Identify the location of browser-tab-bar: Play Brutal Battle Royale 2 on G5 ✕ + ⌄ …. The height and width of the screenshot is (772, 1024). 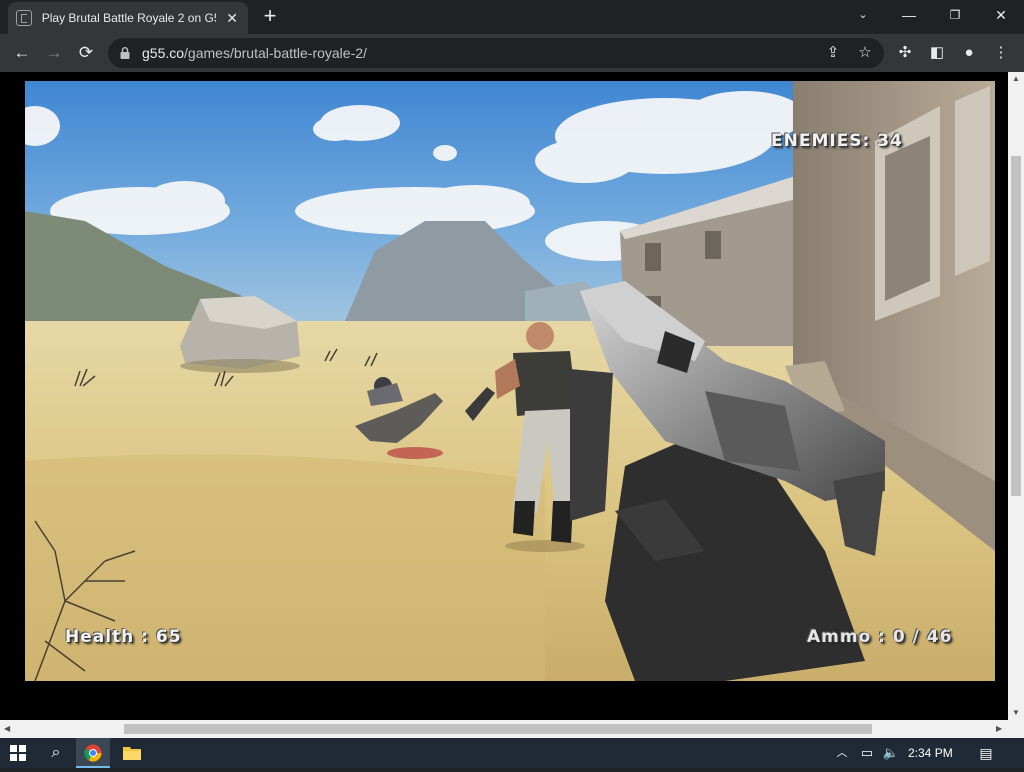
(512, 17).